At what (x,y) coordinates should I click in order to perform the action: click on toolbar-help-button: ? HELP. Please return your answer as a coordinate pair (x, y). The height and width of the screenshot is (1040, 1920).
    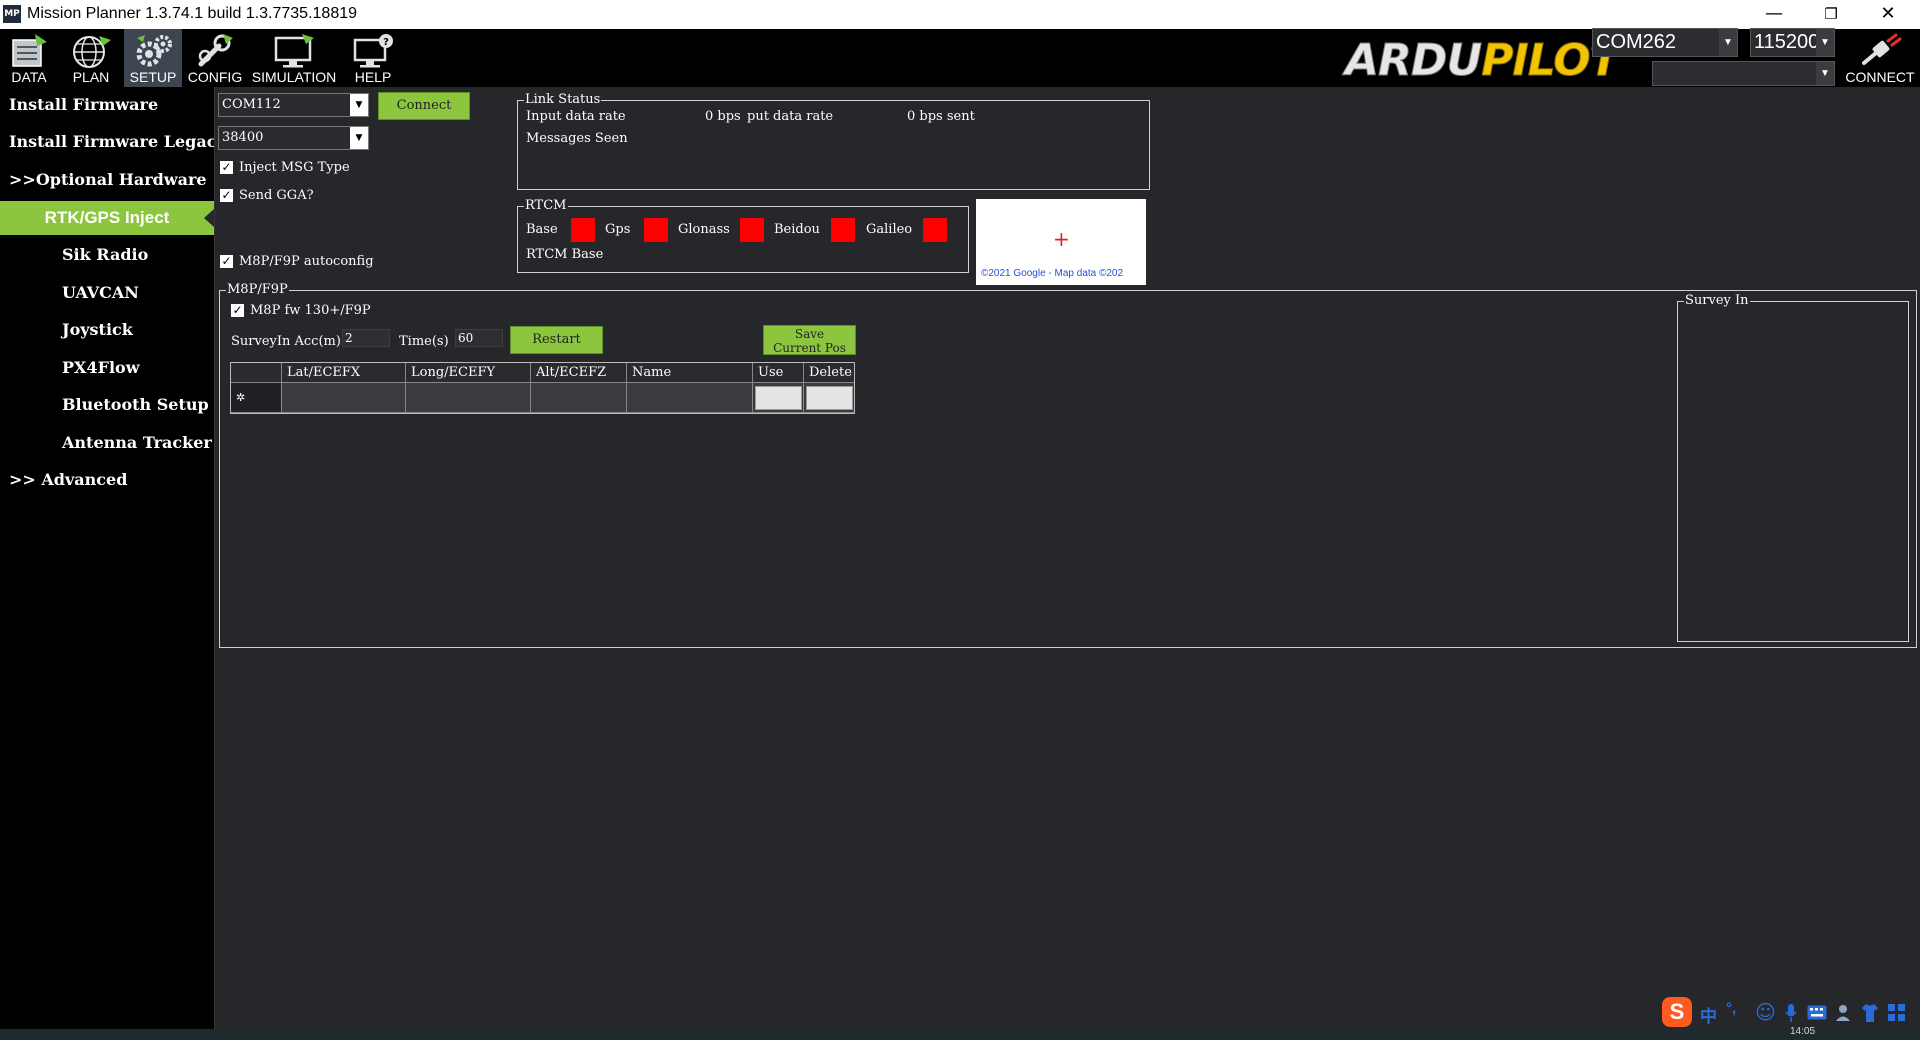
    Looking at the image, I should click on (373, 58).